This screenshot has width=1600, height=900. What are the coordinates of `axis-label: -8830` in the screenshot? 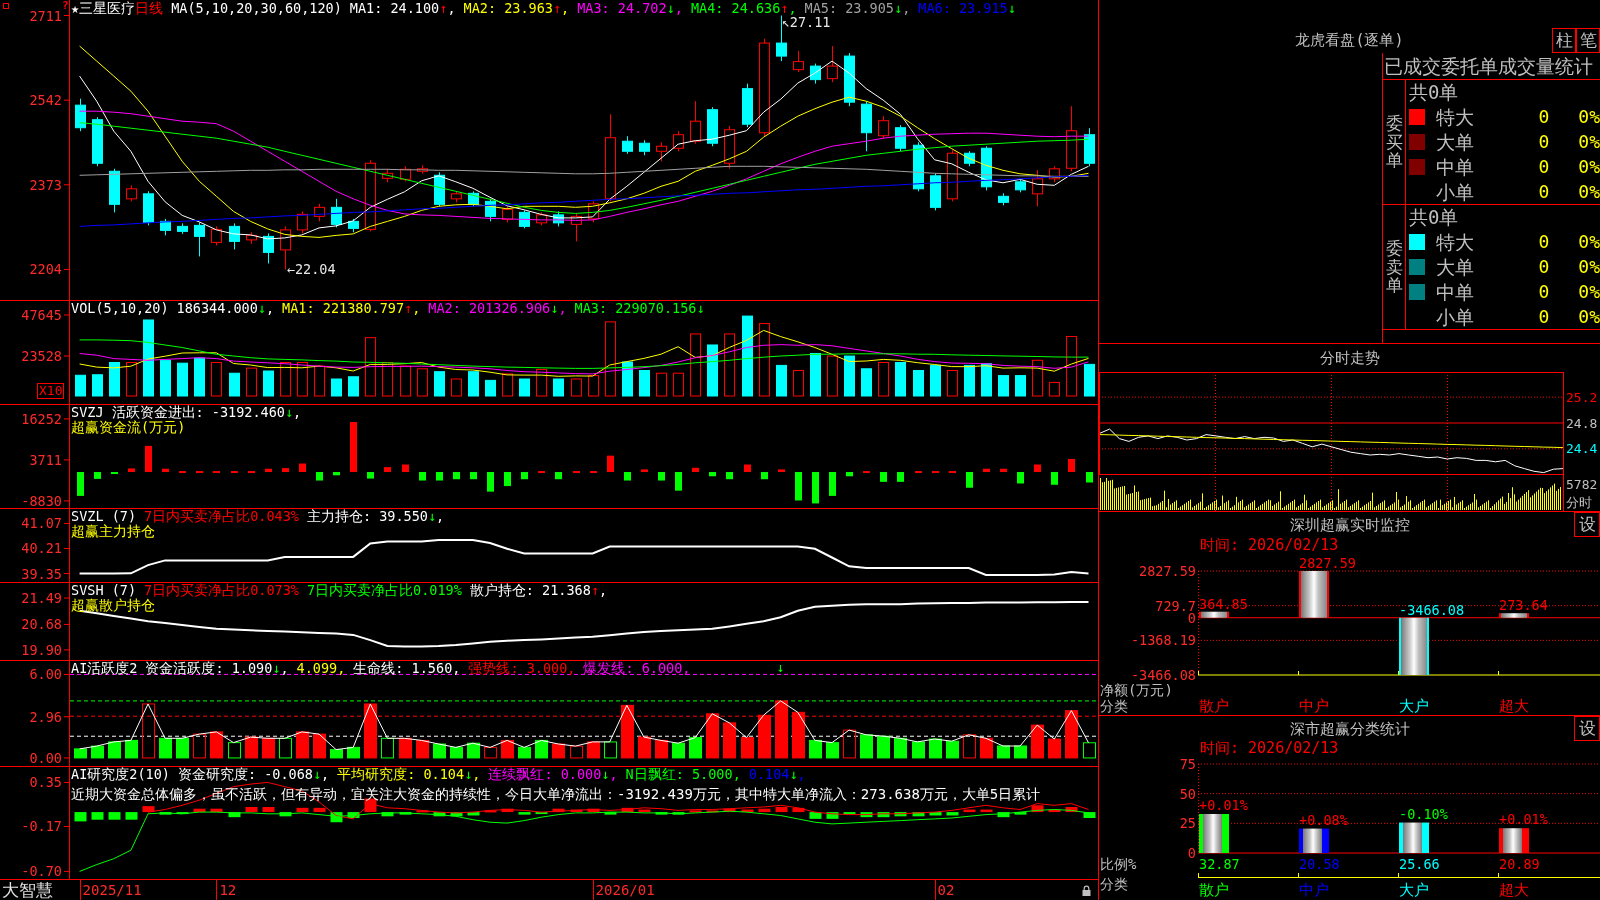 It's located at (41, 500).